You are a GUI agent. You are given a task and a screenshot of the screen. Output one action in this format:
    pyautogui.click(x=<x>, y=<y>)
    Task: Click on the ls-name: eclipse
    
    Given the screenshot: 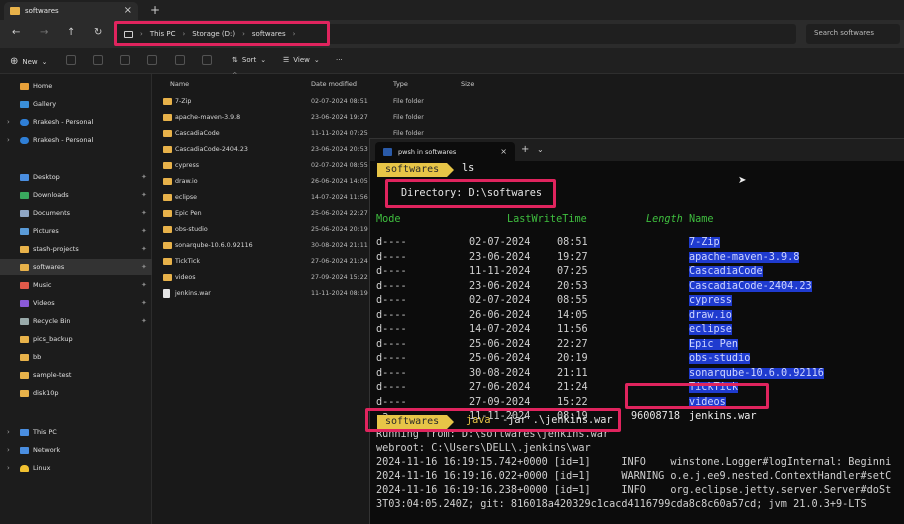 What is the action you would take?
    pyautogui.click(x=710, y=329)
    